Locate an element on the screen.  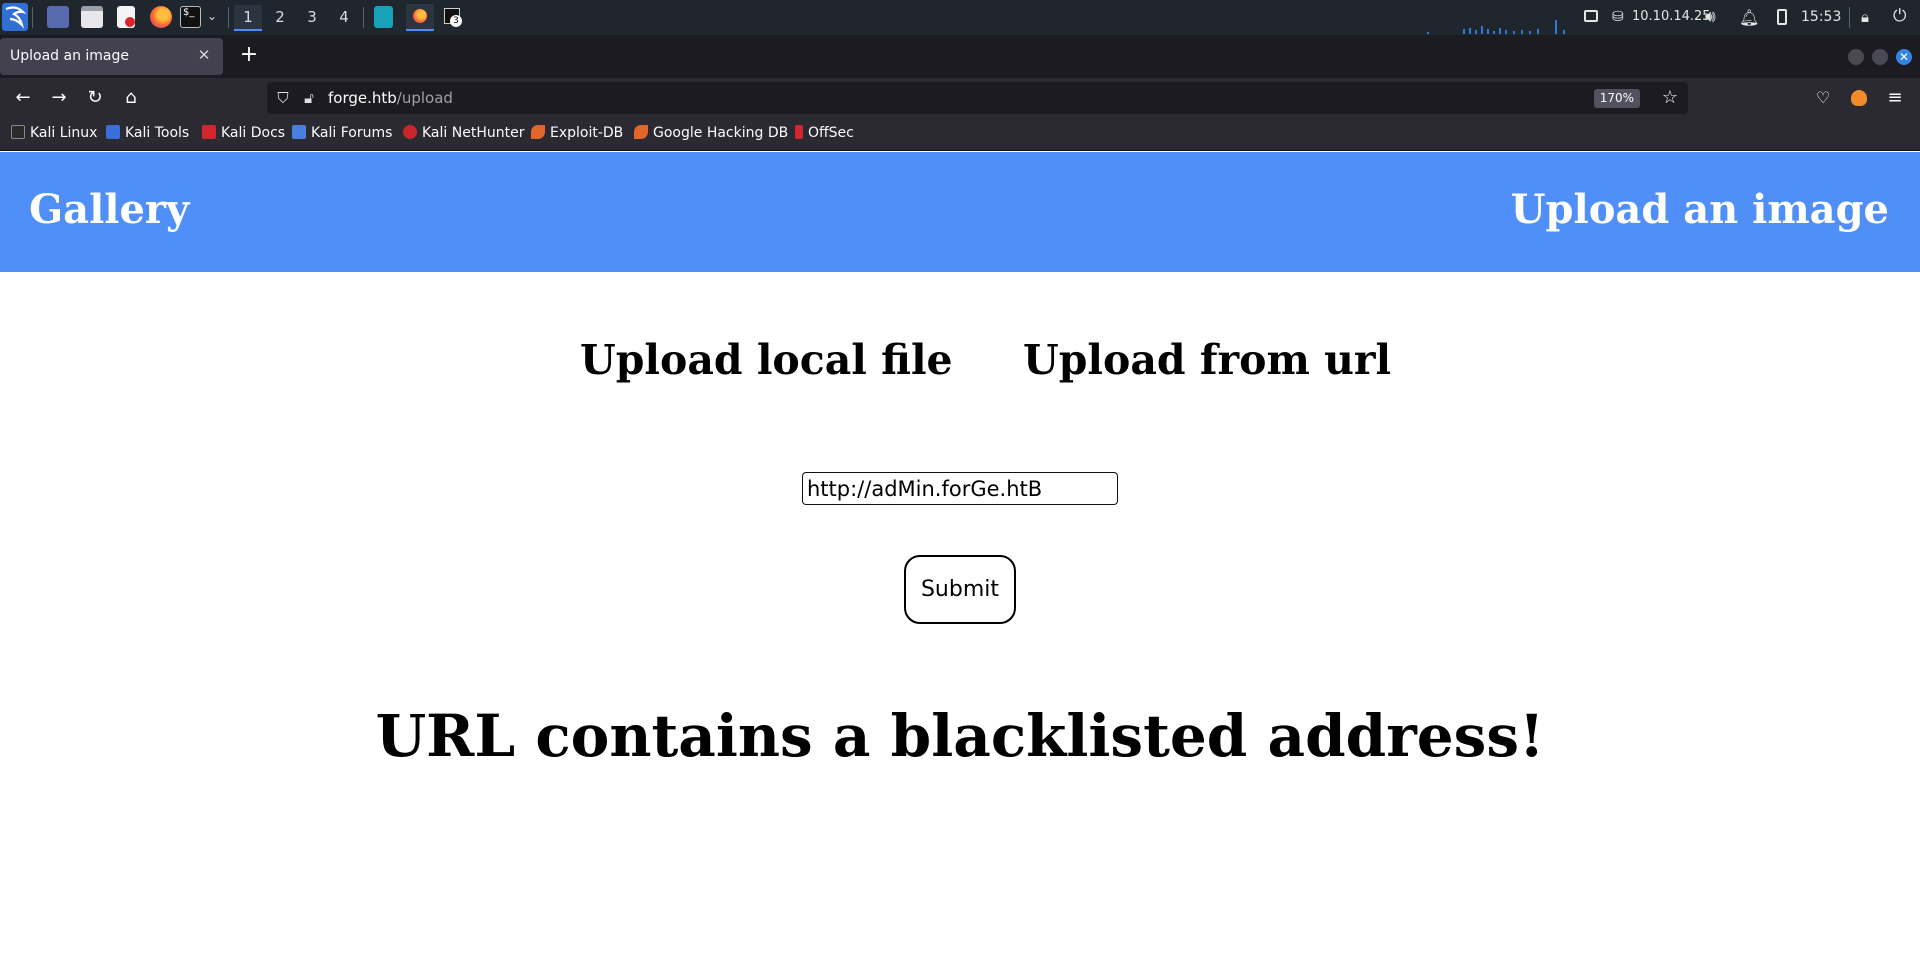
bookmark-kali-linux: Kali Linux is located at coordinates (54, 135).